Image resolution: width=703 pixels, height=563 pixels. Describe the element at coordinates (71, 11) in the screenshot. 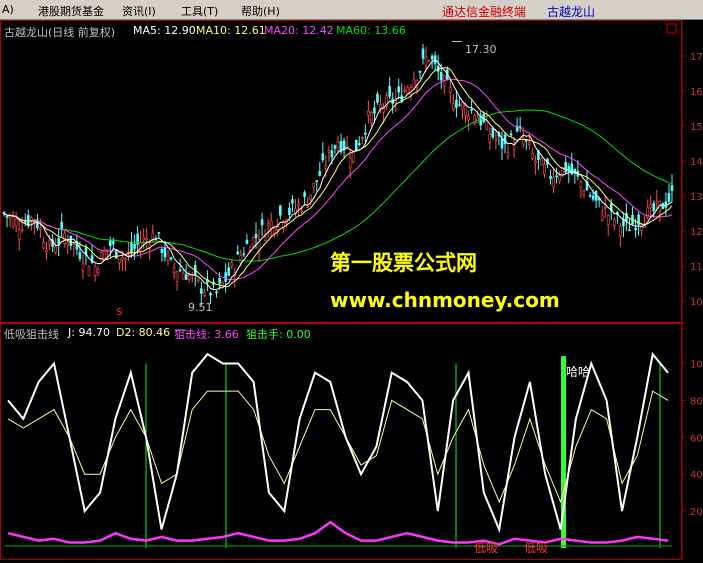

I see `menu-item-futures: 港股期货基金` at that location.